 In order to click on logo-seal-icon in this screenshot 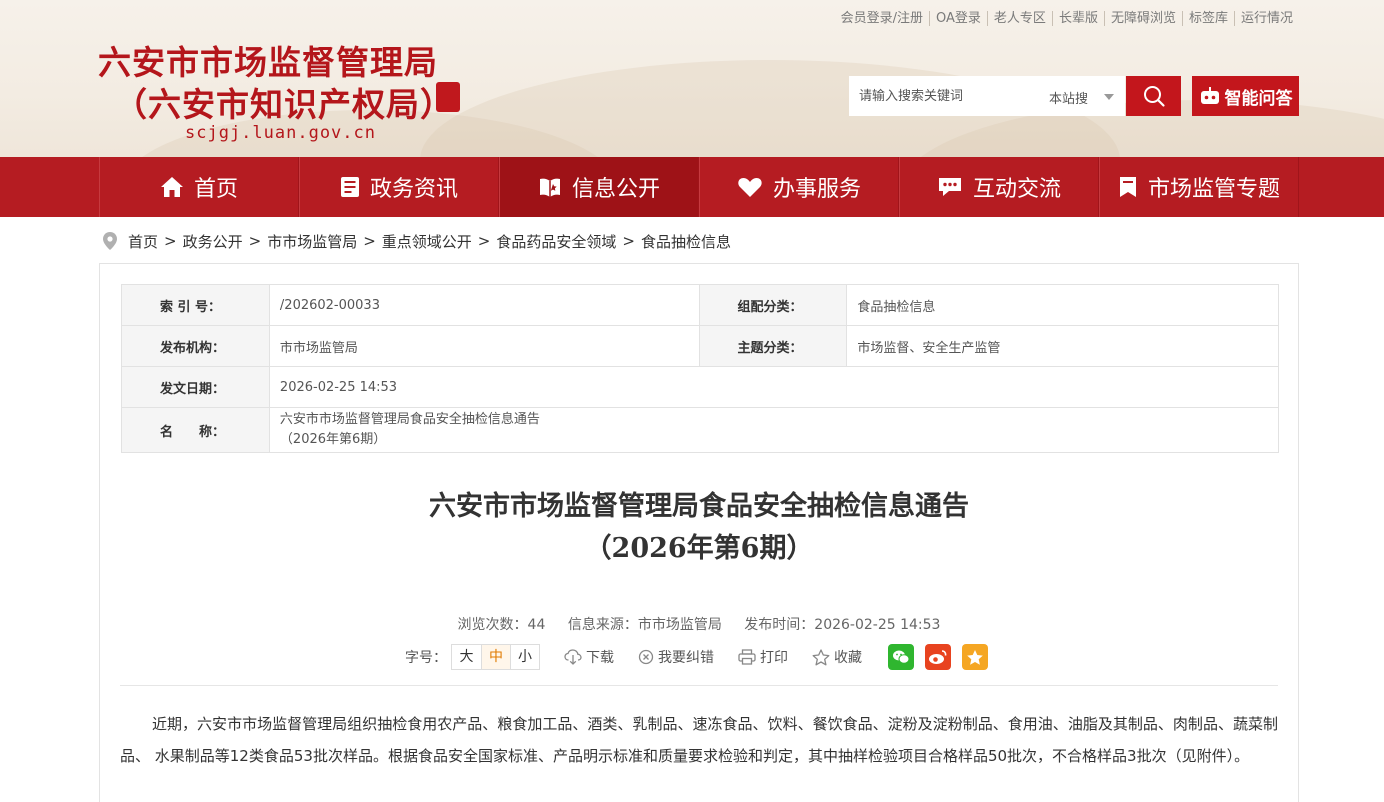, I will do `click(448, 97)`.